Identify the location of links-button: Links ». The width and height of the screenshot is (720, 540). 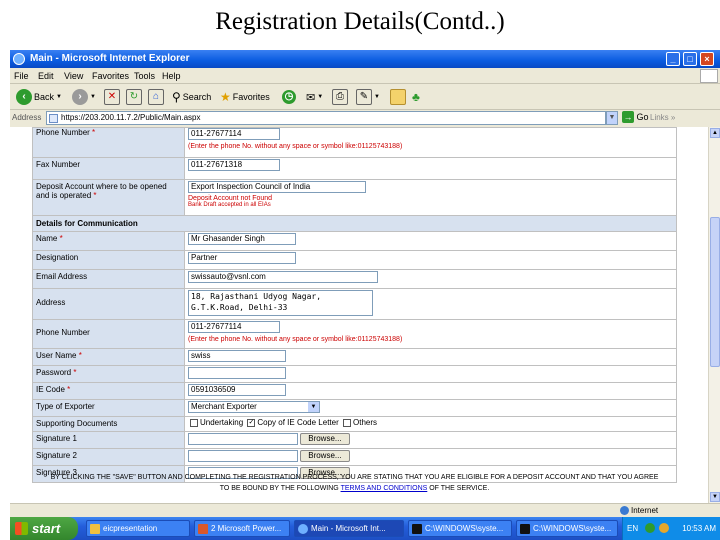
(662, 117).